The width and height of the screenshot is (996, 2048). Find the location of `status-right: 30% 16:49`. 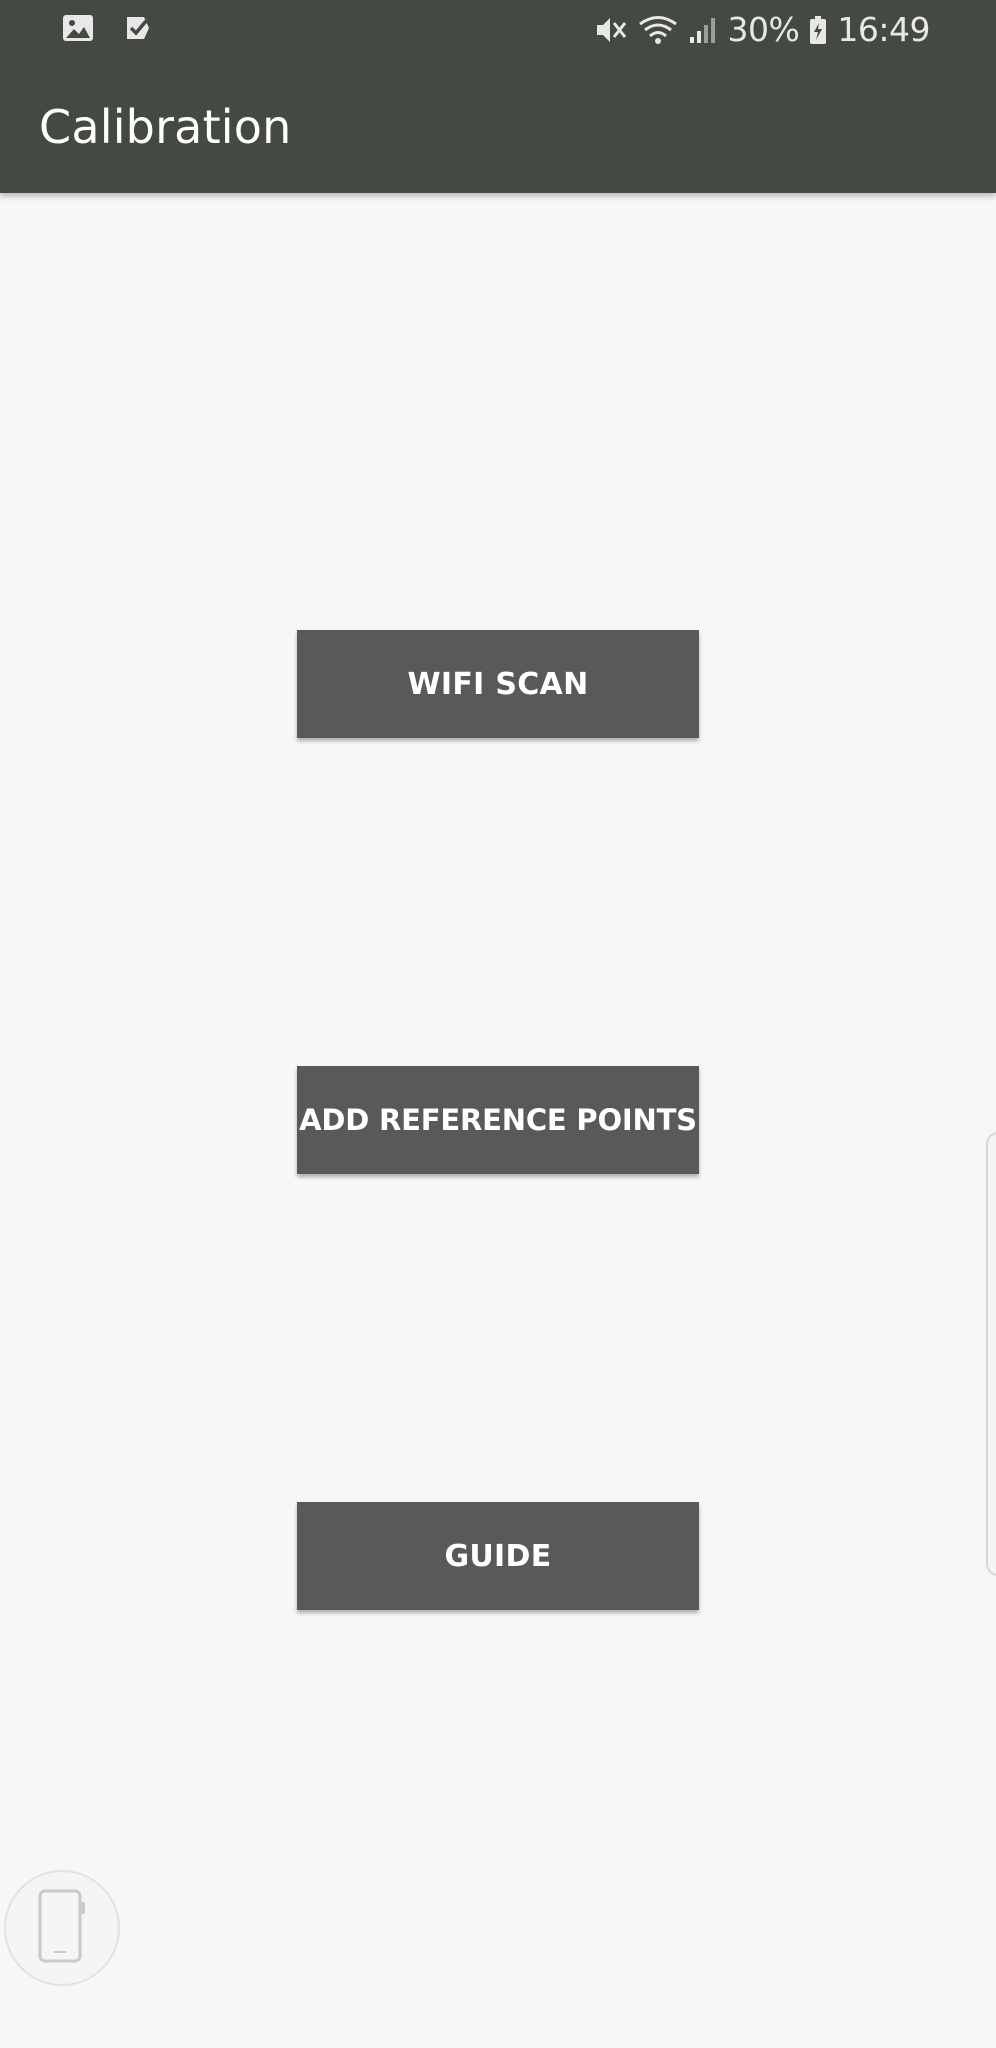

status-right: 30% 16:49 is located at coordinates (762, 29).